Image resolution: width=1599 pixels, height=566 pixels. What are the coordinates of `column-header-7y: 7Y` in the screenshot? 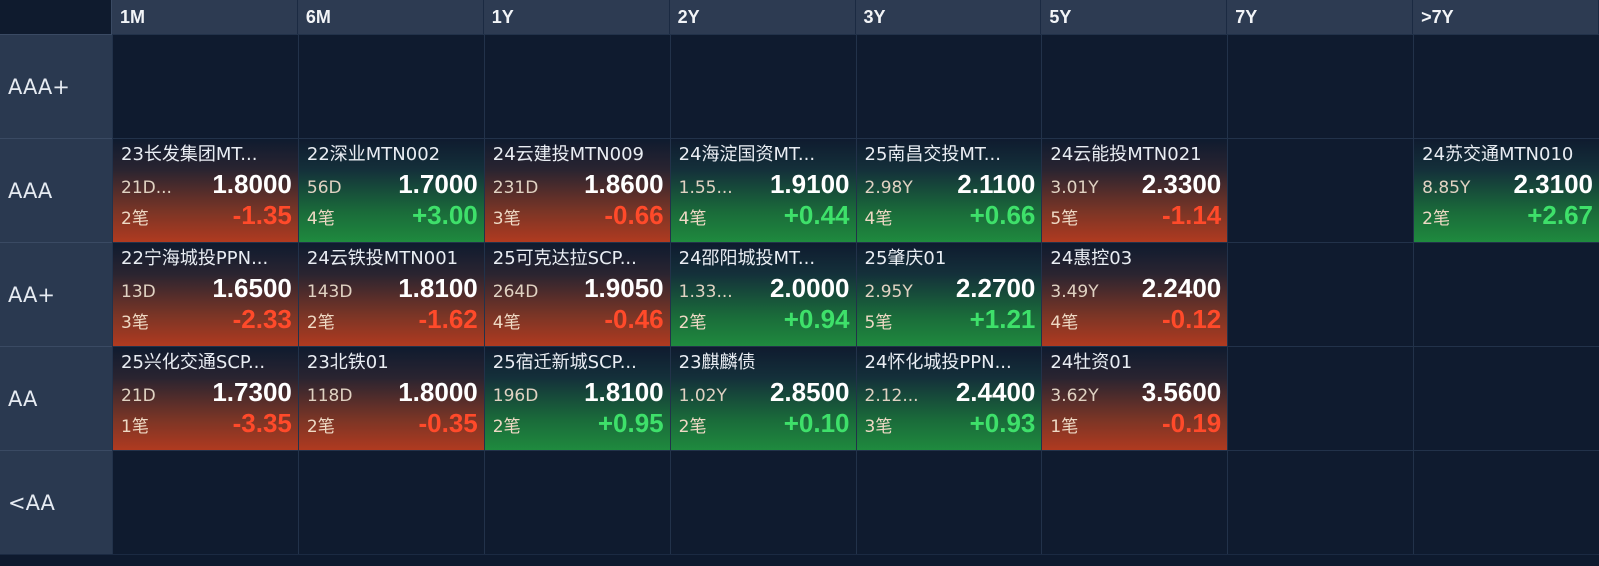 It's located at (1320, 17).